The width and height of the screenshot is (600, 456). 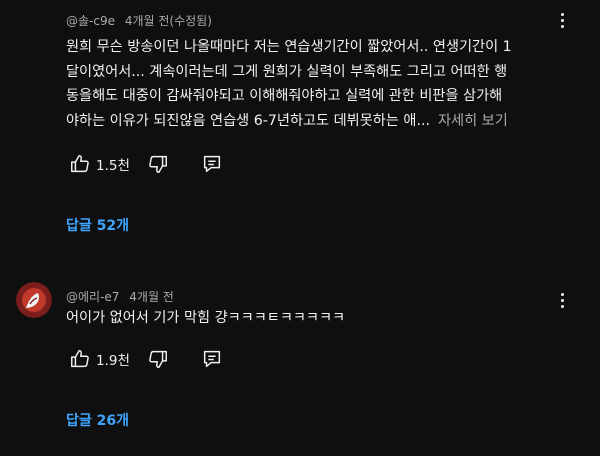 I want to click on comment-time: 4개월 전(수정됨), so click(x=168, y=21).